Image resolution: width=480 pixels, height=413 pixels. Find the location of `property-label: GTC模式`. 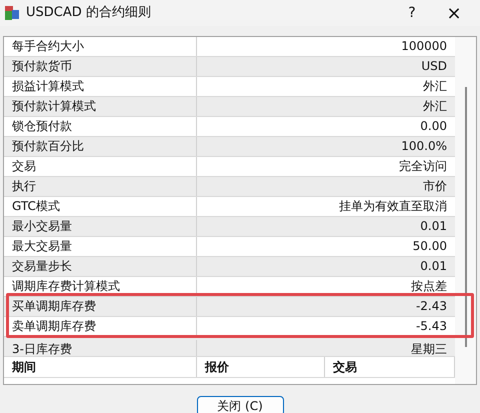

property-label: GTC模式 is located at coordinates (100, 206).